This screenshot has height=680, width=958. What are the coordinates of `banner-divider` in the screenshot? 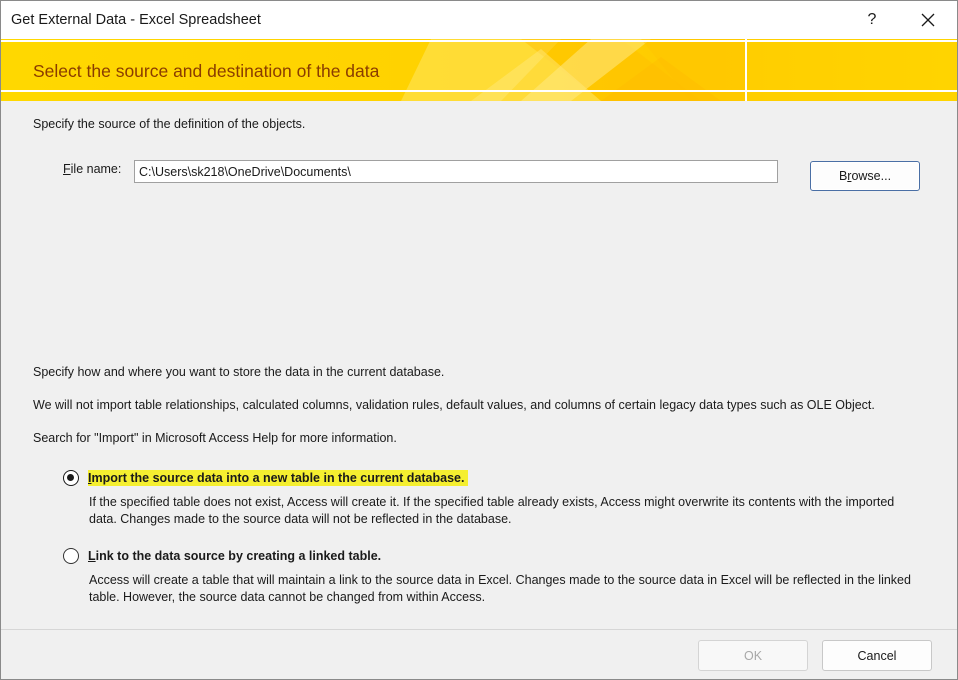 It's located at (746, 70).